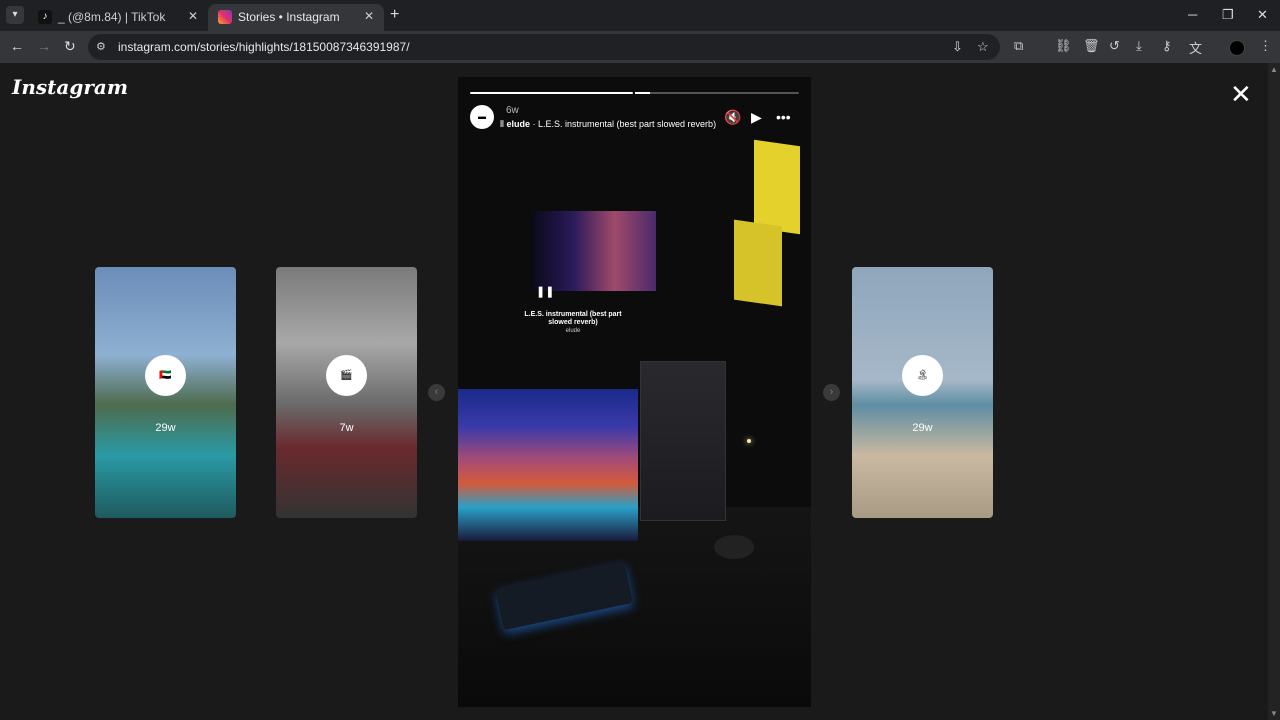 The height and width of the screenshot is (720, 1280). Describe the element at coordinates (1063, 46) in the screenshot. I see `link-icon: ⛓` at that location.